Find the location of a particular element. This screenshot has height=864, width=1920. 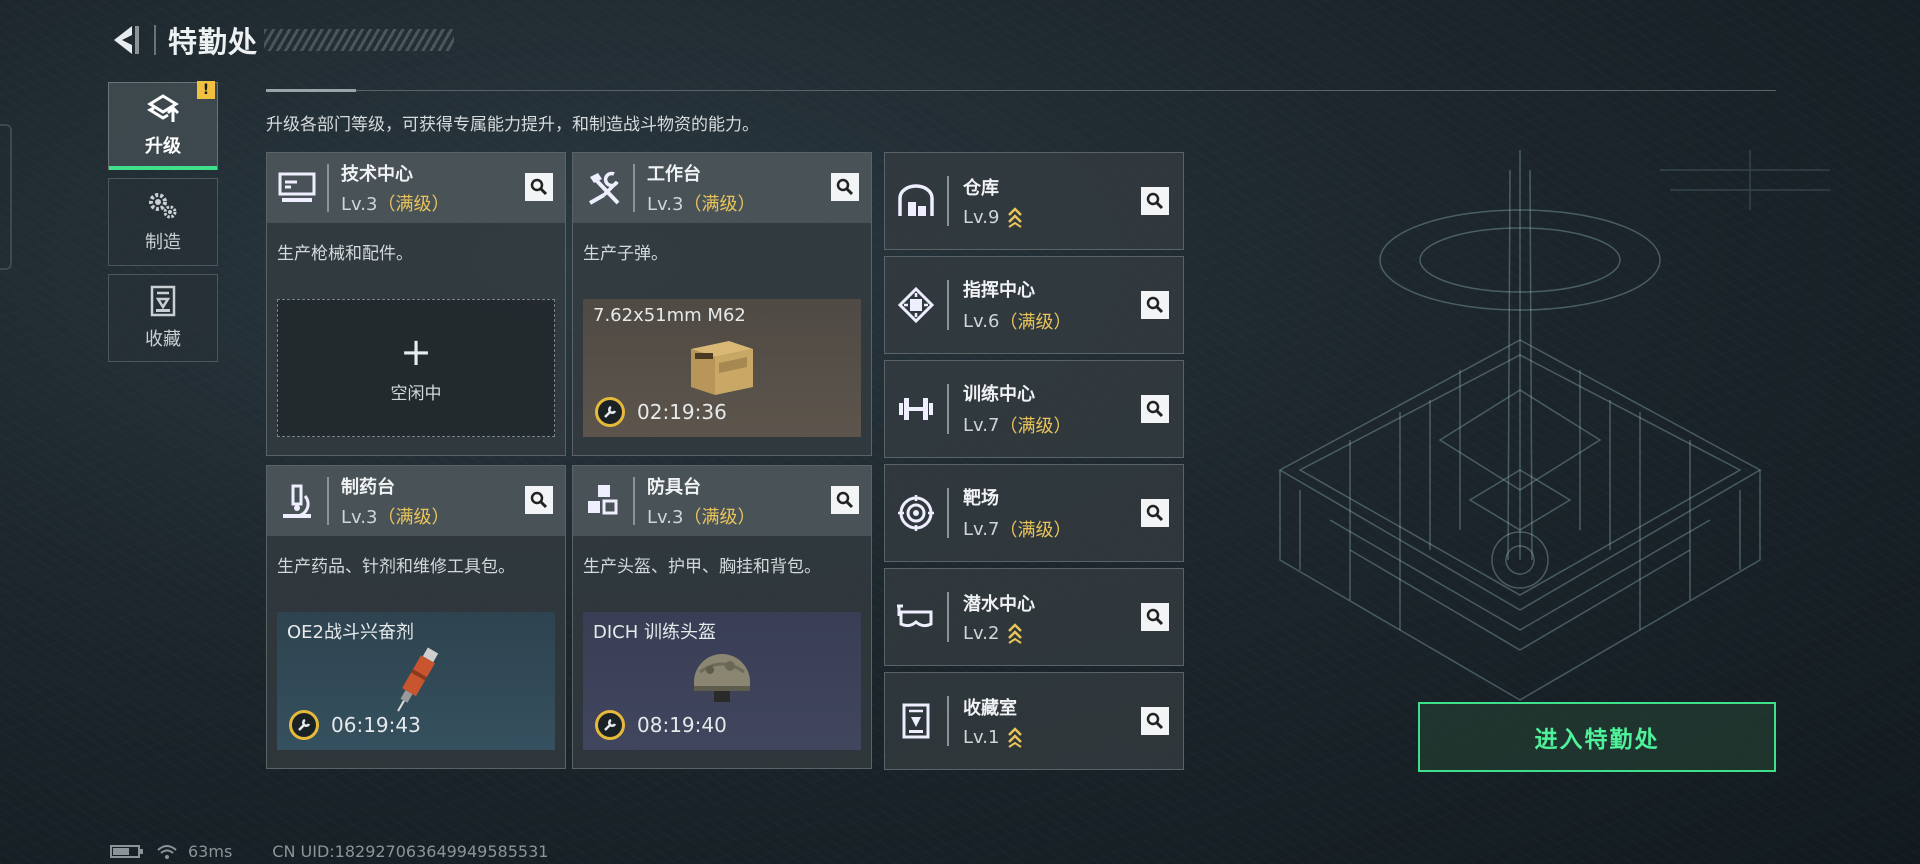

item-level: Lv.1 is located at coordinates (993, 737).